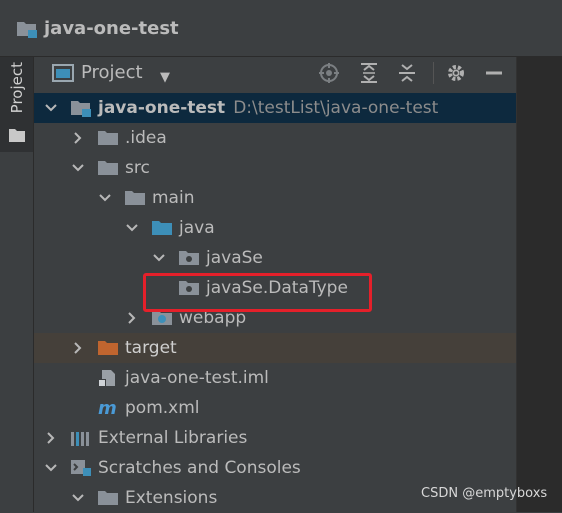 The height and width of the screenshot is (513, 562). I want to click on tree-row-javase: javaSe, so click(275, 258).